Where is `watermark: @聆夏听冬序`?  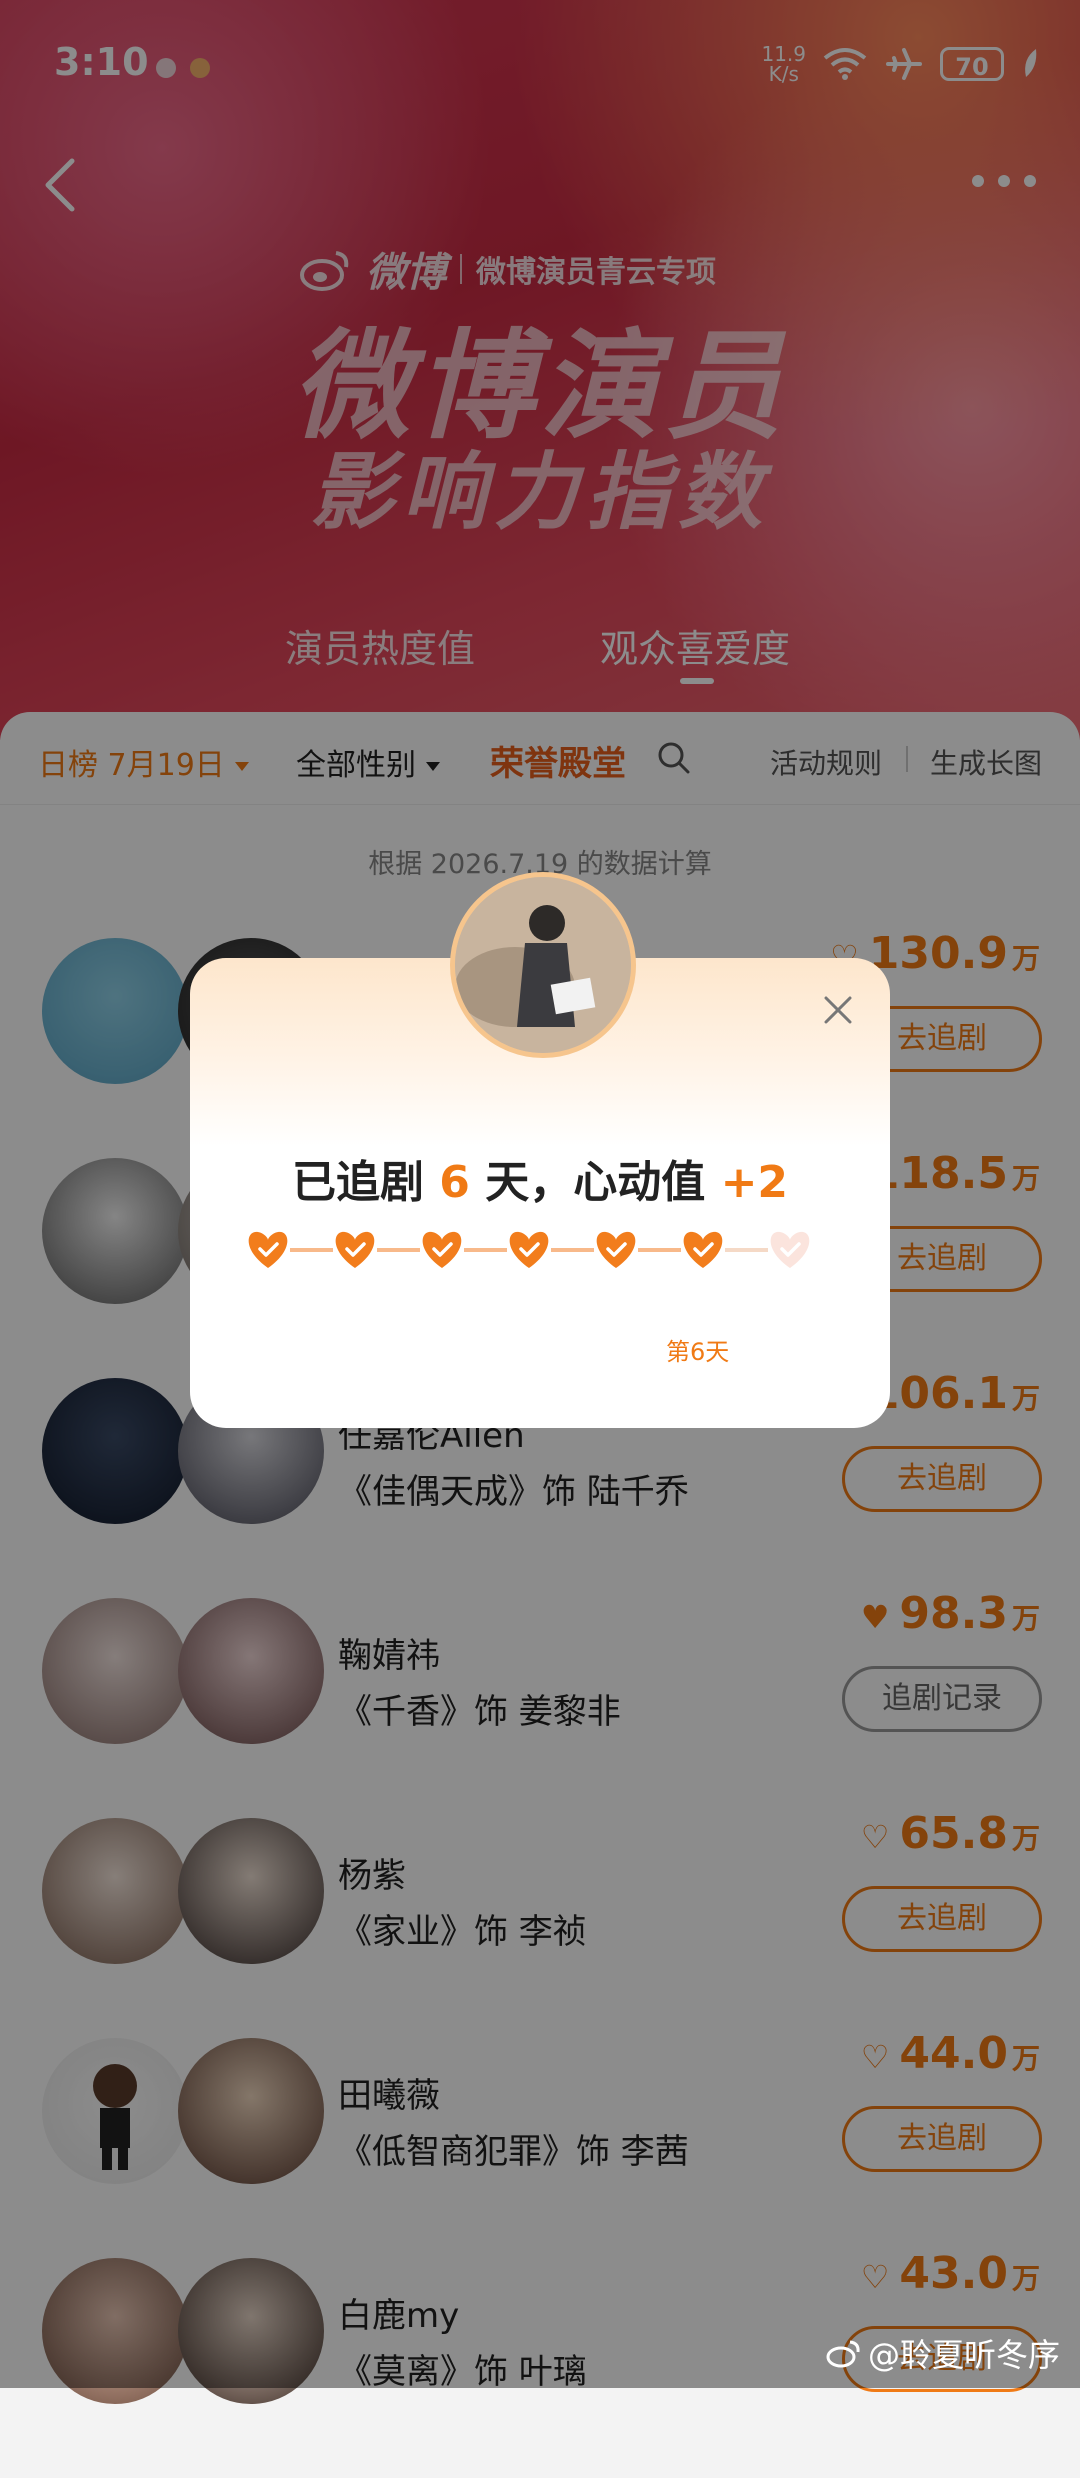
watermark: @聆夏听冬序 is located at coordinates (943, 2353).